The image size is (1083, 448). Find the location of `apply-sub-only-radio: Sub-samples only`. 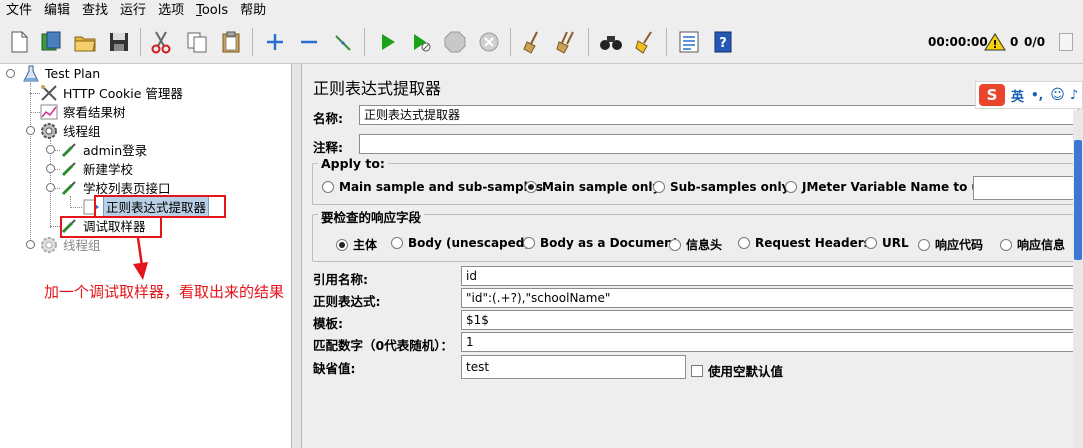

apply-sub-only-radio: Sub-samples only is located at coordinates (721, 187).